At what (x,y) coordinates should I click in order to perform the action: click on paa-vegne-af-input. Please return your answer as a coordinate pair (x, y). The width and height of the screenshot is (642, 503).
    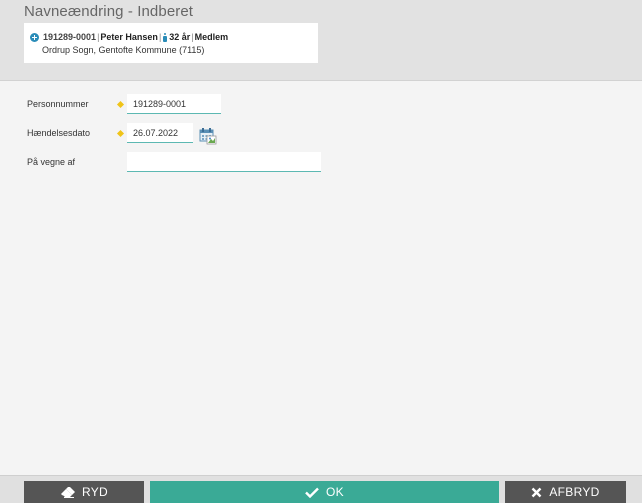
    Looking at the image, I should click on (224, 162).